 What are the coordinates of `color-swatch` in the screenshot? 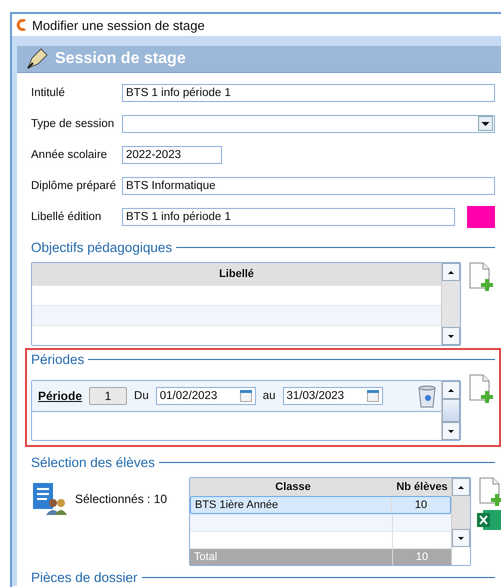 It's located at (481, 217).